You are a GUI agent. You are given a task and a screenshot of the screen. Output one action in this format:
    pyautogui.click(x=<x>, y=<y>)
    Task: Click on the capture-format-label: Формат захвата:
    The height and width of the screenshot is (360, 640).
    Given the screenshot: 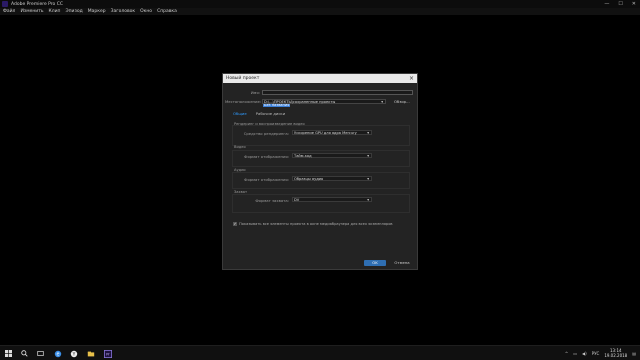 What is the action you would take?
    pyautogui.click(x=272, y=200)
    